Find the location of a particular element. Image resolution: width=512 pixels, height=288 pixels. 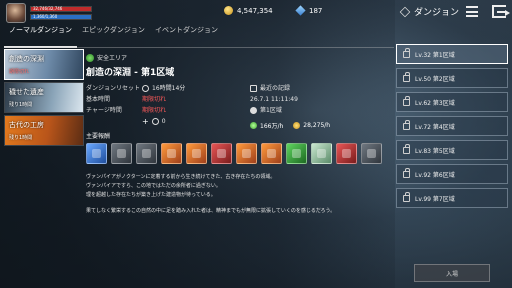

page-title: ダンジョン is located at coordinates (429, 11).